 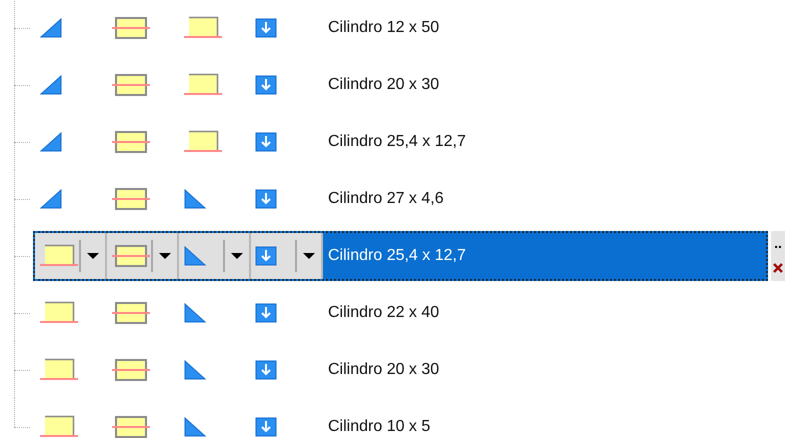 I want to click on box-middle-line-icon, so click(x=131, y=256).